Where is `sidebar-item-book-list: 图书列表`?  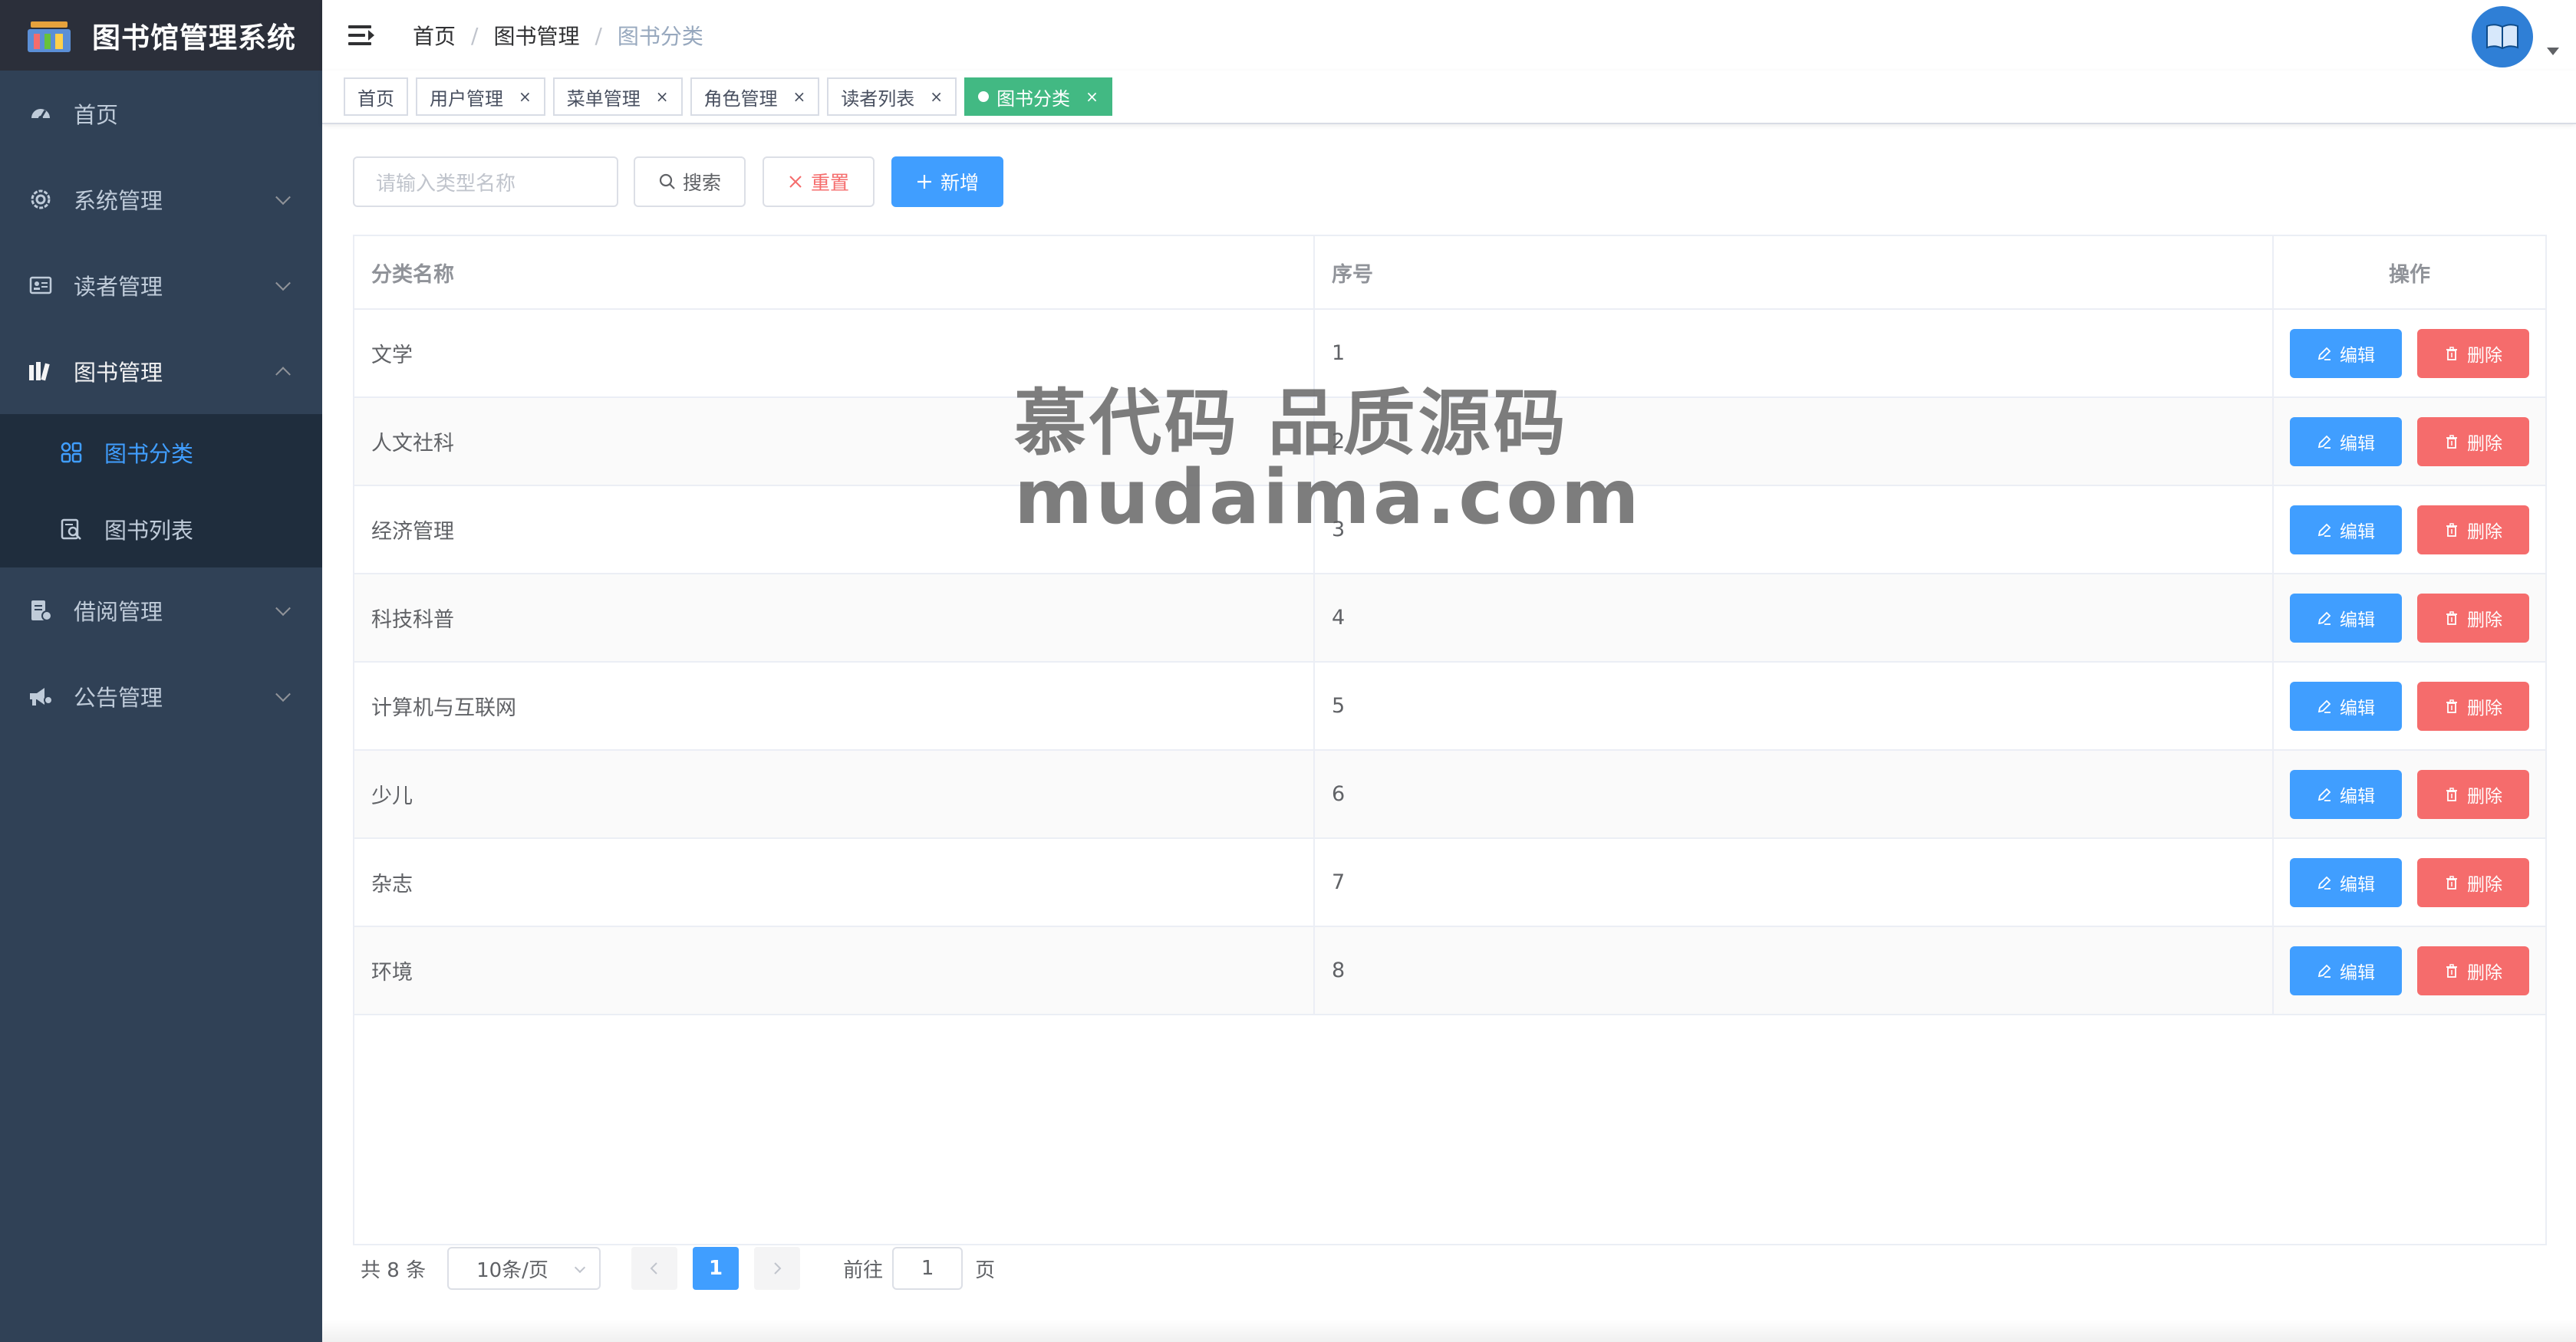
sidebar-item-book-list: 图书列表 is located at coordinates (161, 529).